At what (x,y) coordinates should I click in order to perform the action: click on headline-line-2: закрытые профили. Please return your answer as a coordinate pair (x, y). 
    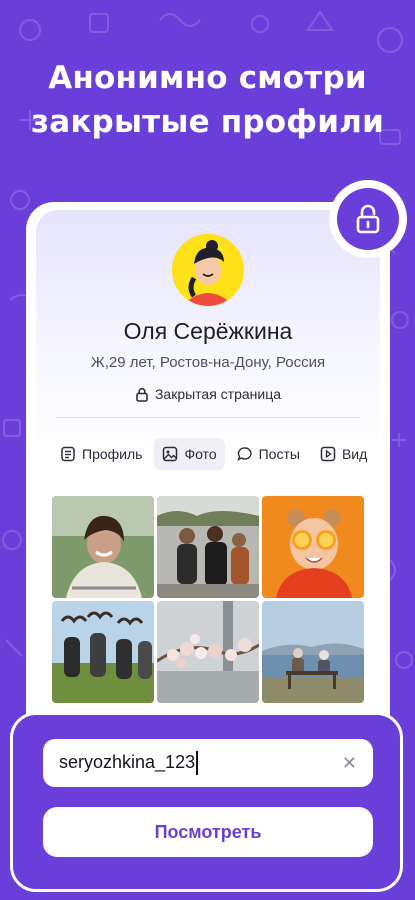
    Looking at the image, I should click on (207, 122).